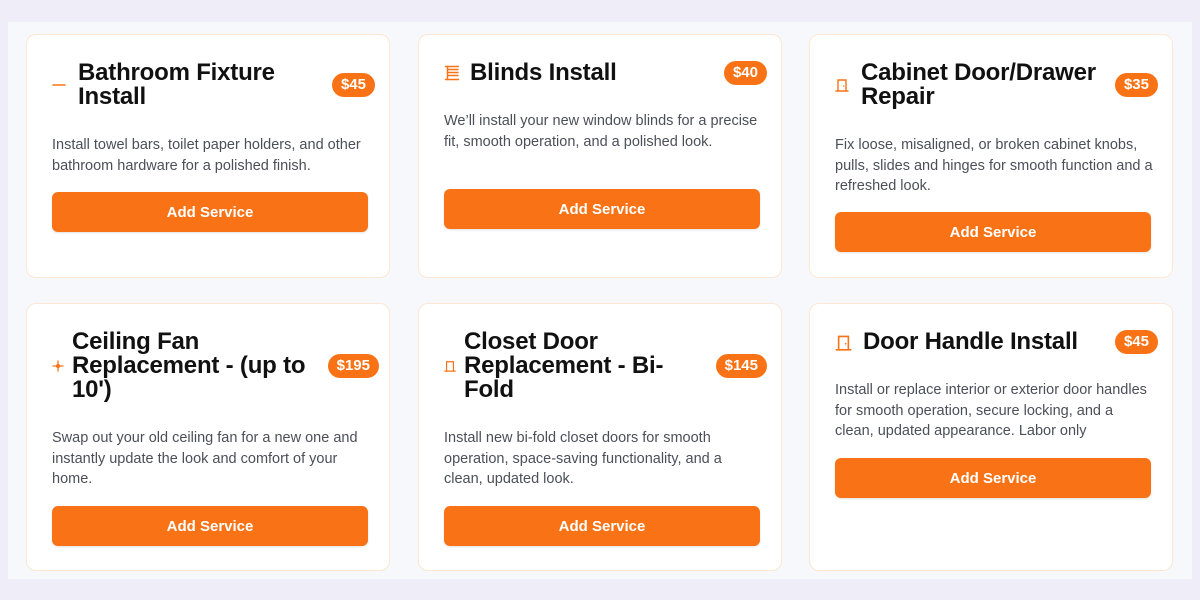  I want to click on price-badge: $145, so click(741, 366).